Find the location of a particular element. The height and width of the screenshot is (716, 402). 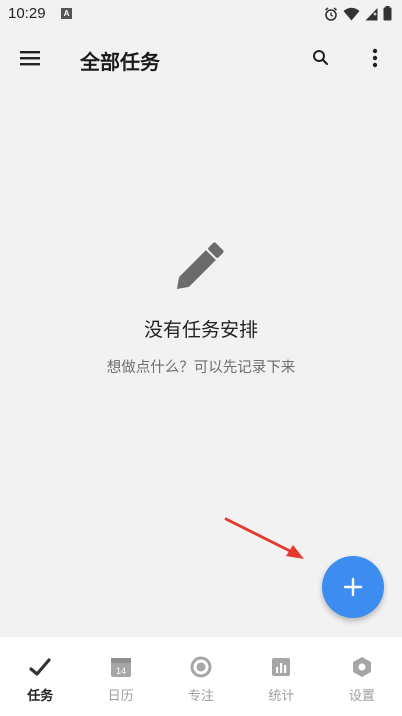

pencil-icon is located at coordinates (200, 266).